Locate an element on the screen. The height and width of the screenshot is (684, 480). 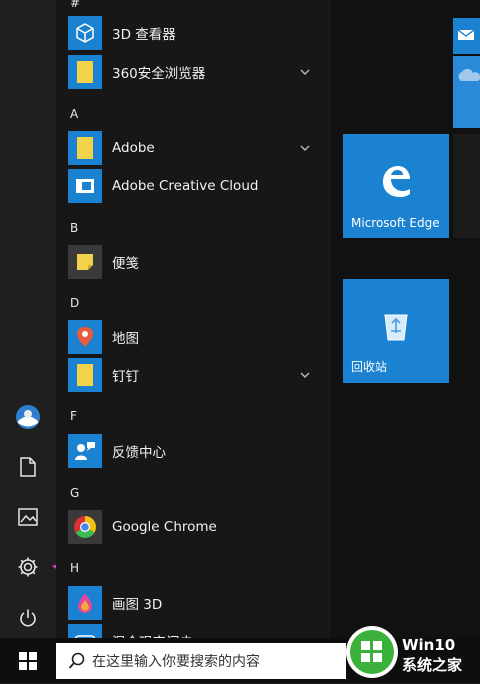
document-icon is located at coordinates (28, 467).